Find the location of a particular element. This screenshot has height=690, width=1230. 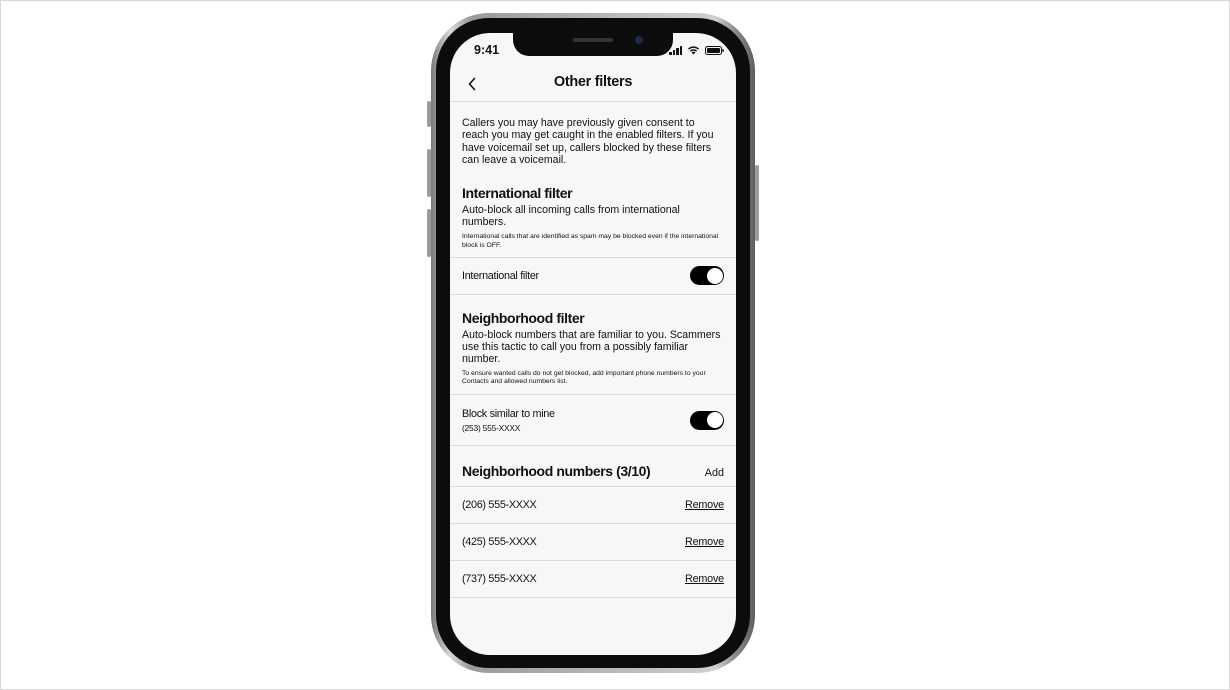

block-similar-row: Block similar to mine (253) 555-XXXX is located at coordinates (593, 420).